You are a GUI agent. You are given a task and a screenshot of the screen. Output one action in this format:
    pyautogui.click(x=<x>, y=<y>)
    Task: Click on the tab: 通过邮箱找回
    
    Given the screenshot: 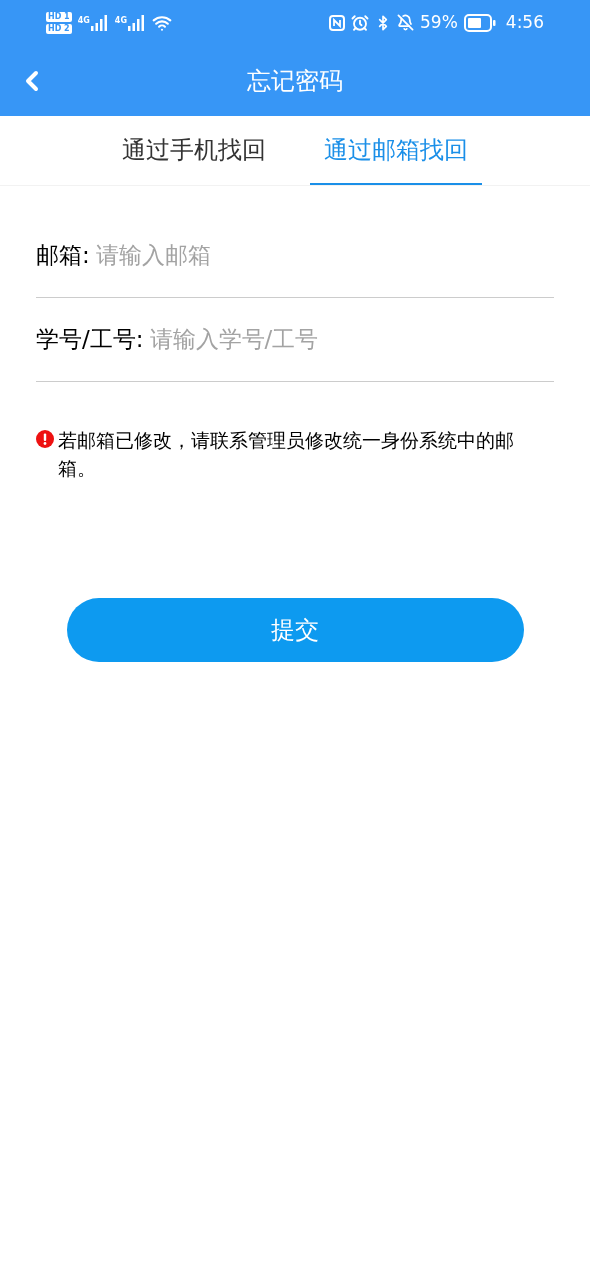 What is the action you would take?
    pyautogui.click(x=396, y=150)
    